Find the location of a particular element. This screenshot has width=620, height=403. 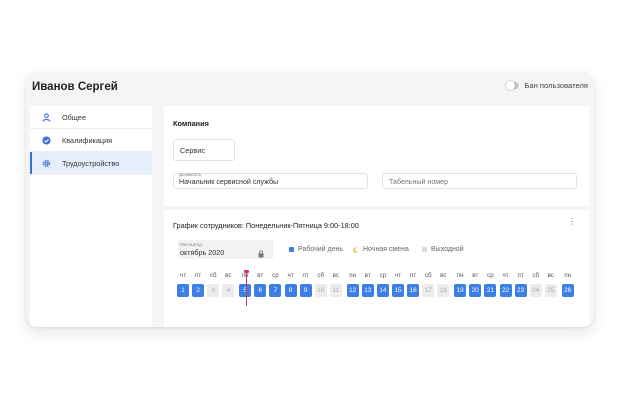

calendar-day: 4 is located at coordinates (228, 290).